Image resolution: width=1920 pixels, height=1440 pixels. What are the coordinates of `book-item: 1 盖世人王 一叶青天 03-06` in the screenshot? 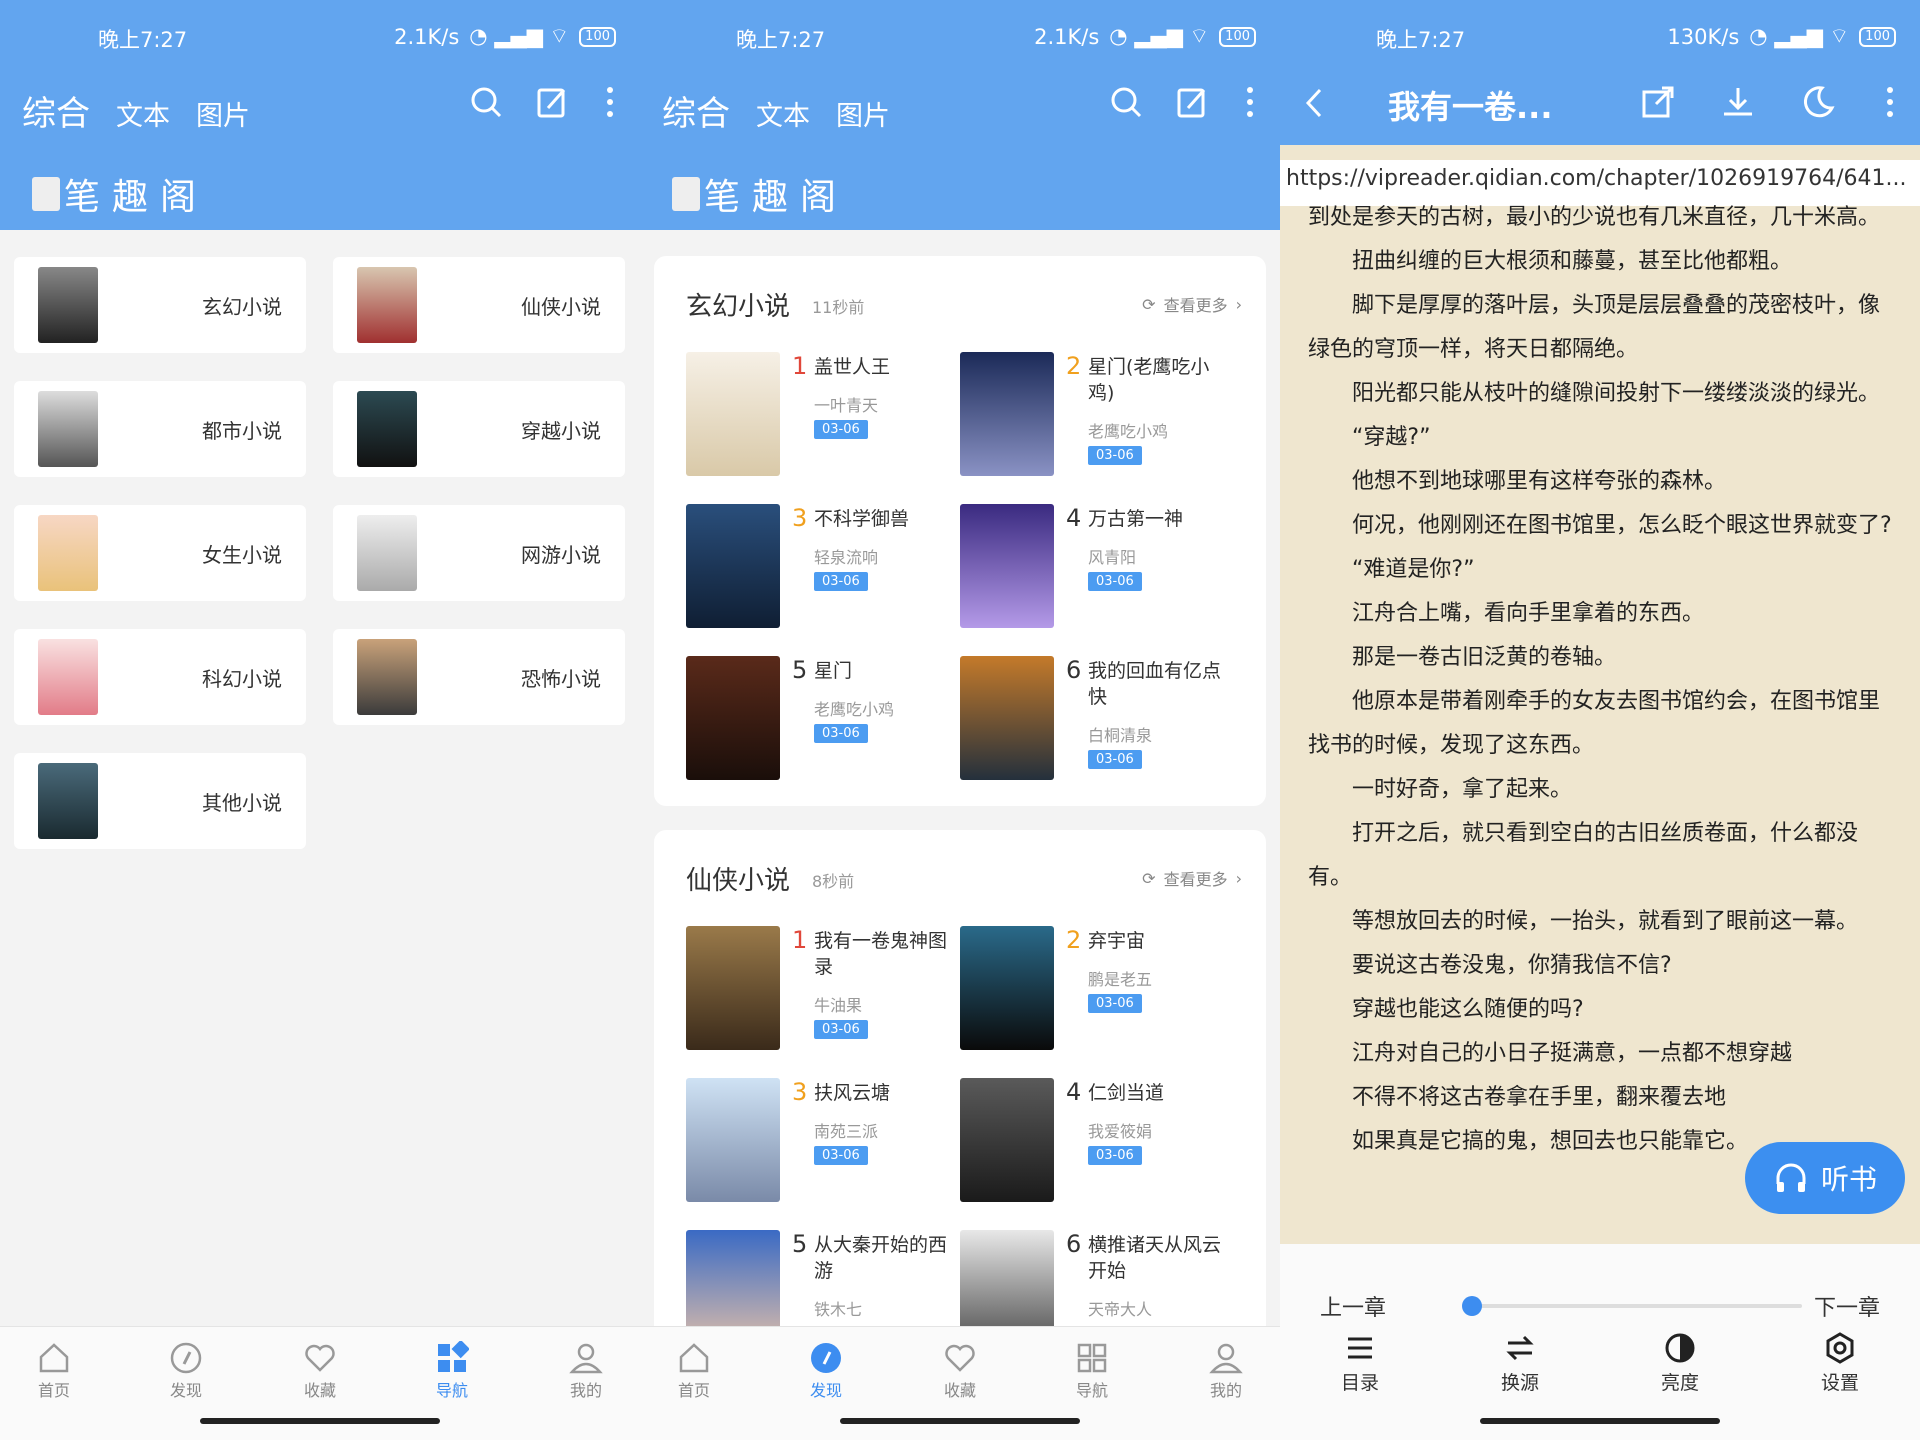 It's located at (821, 414).